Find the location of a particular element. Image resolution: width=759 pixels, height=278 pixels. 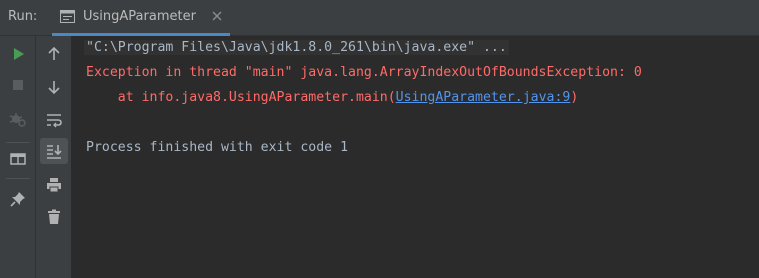

close-icon is located at coordinates (217, 16).